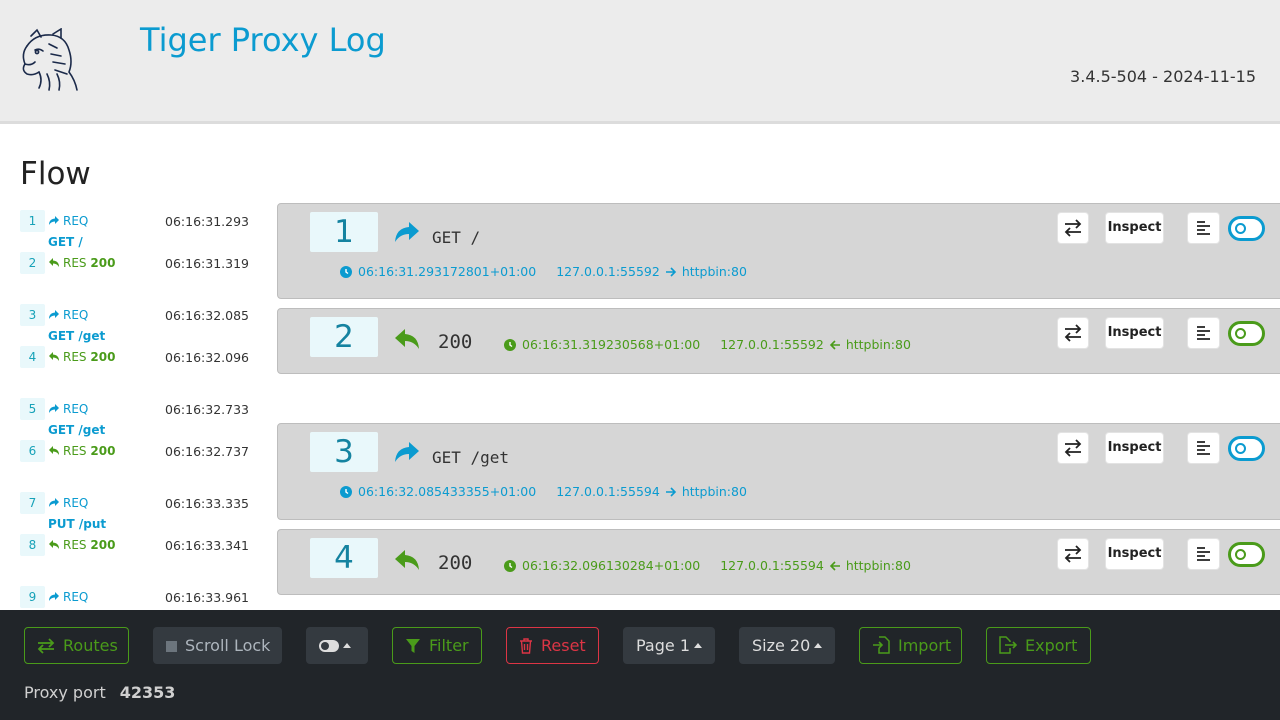 This screenshot has height=720, width=1280. Describe the element at coordinates (140, 545) in the screenshot. I see `sidebar-item: 8 RES 200 06:16:33.341` at that location.